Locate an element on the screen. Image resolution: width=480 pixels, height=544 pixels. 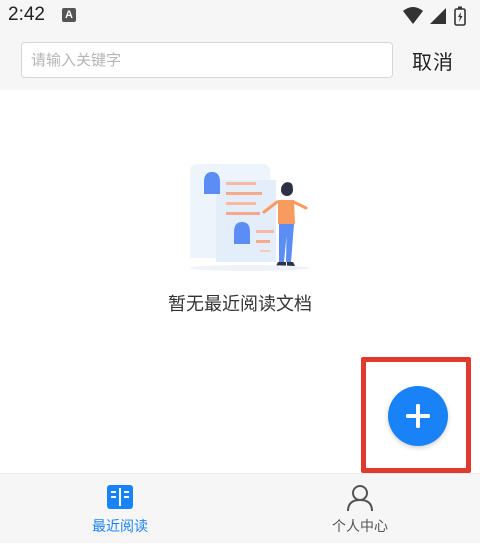
notification-badge: A is located at coordinates (69, 15).